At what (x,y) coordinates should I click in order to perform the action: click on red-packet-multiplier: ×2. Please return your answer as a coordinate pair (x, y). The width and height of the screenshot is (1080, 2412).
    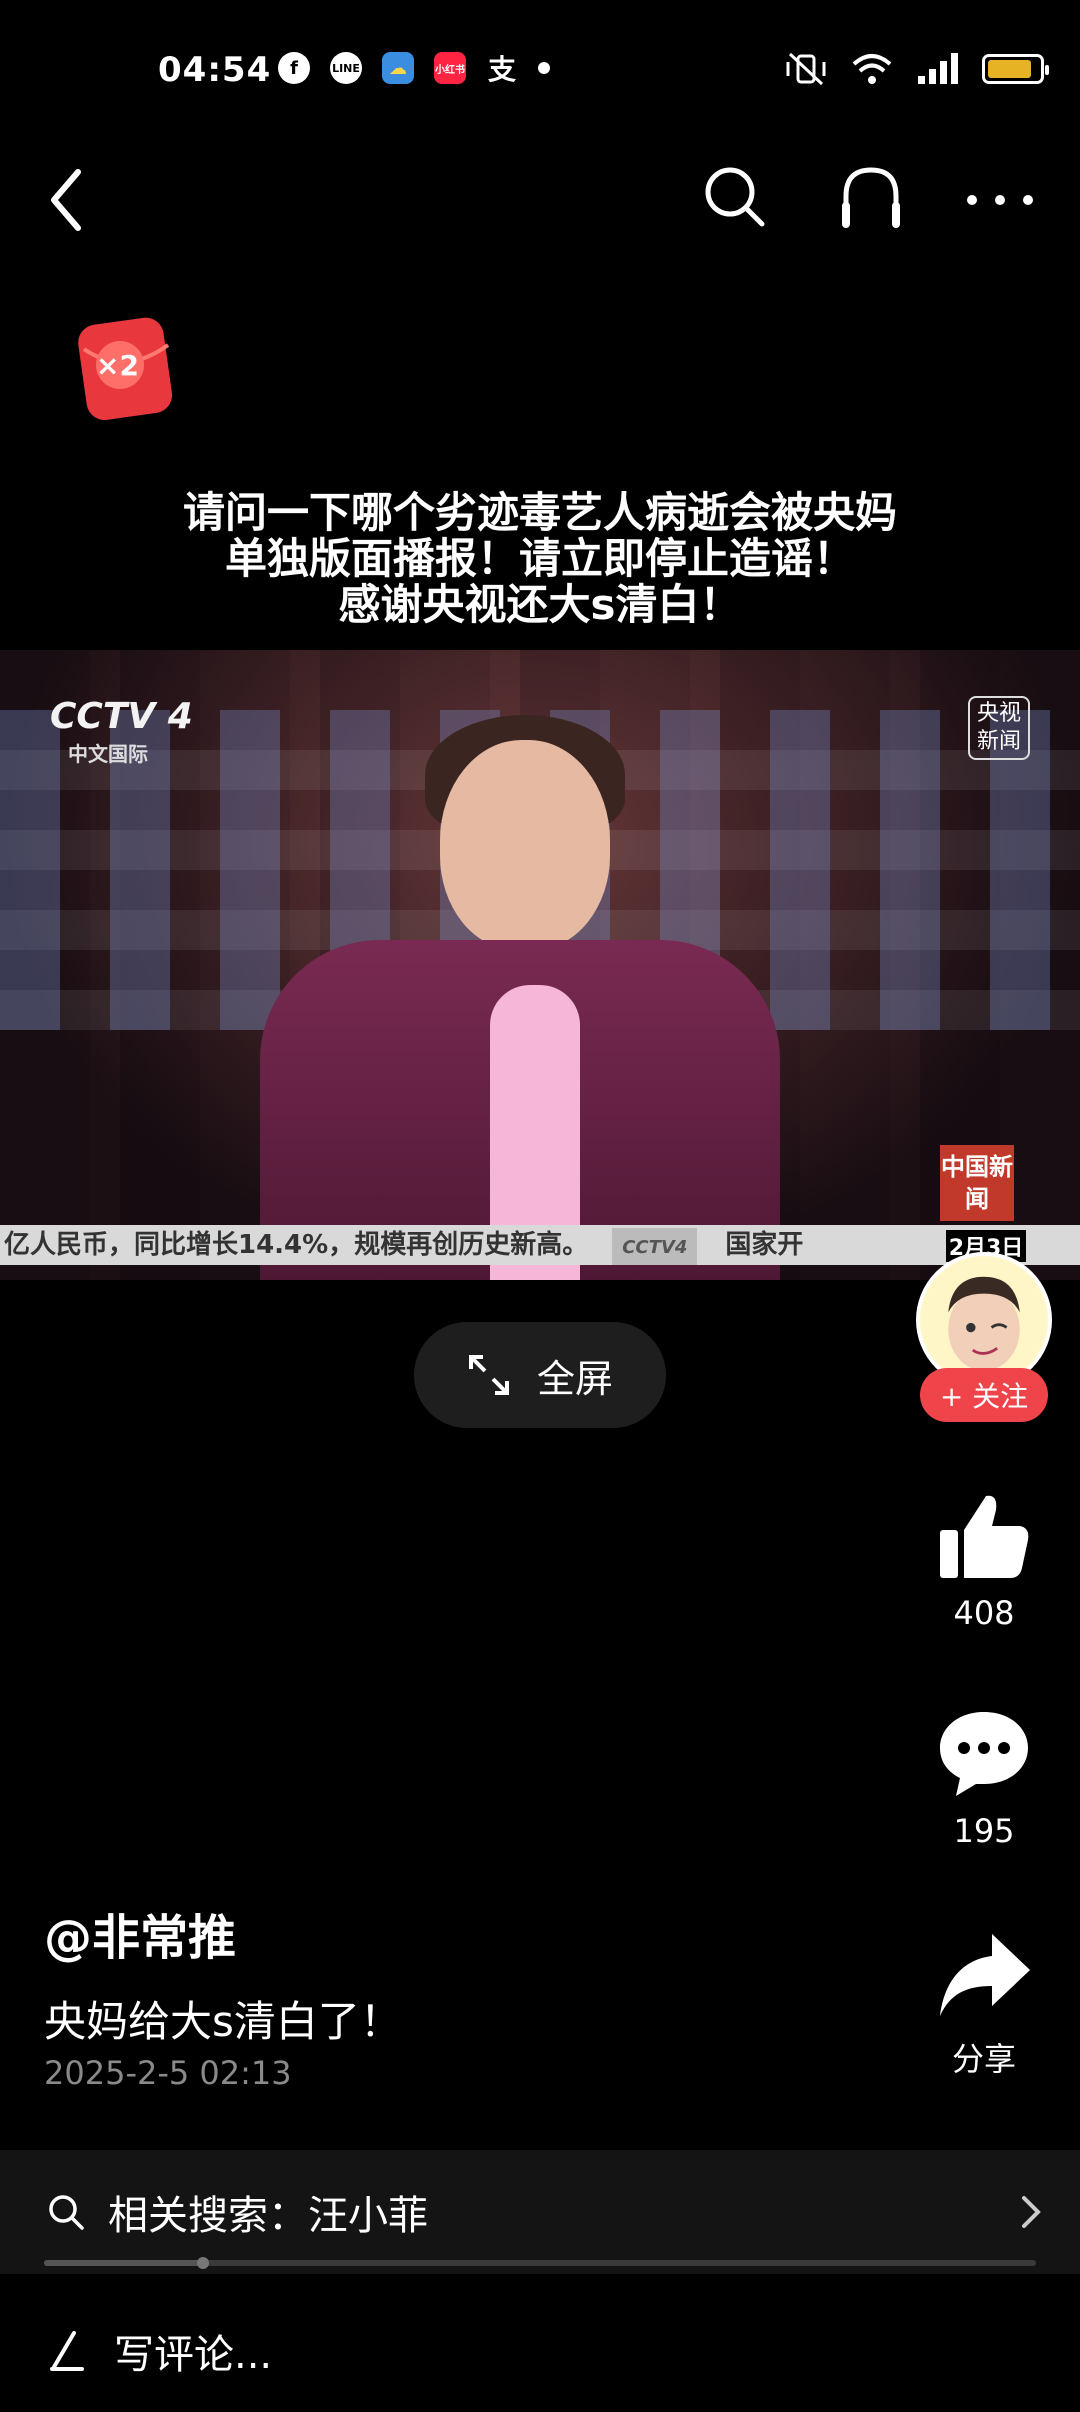
    Looking at the image, I should click on (117, 365).